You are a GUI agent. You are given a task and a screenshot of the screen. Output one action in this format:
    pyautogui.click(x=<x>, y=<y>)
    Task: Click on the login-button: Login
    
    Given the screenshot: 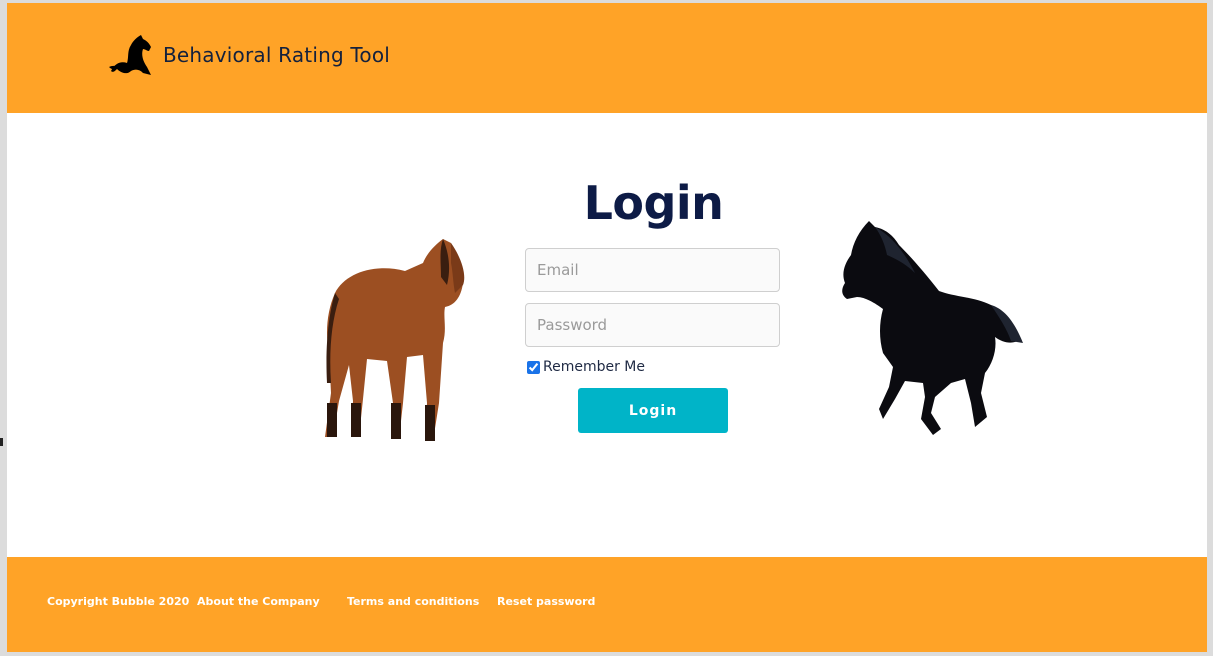 What is the action you would take?
    pyautogui.click(x=653, y=410)
    